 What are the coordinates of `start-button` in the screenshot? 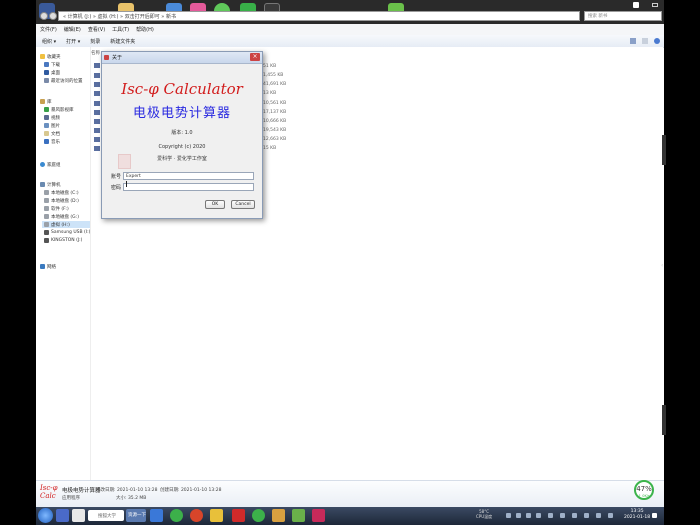 It's located at (45, 515).